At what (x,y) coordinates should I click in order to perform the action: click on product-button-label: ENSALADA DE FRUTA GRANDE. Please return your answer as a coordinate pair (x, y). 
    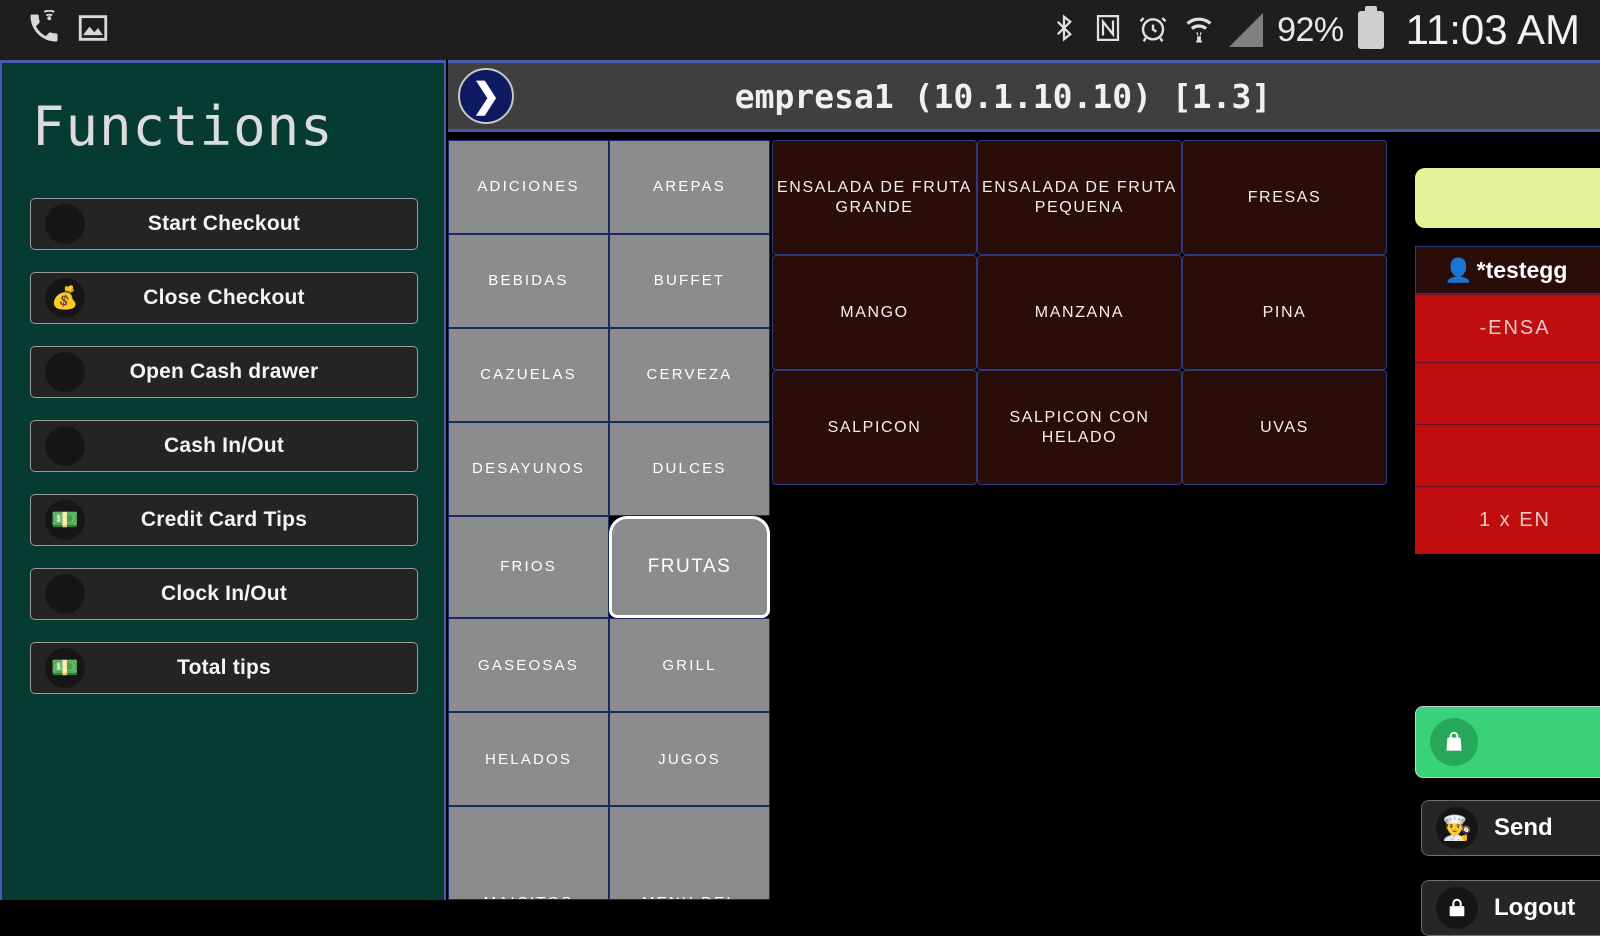
    Looking at the image, I should click on (874, 197).